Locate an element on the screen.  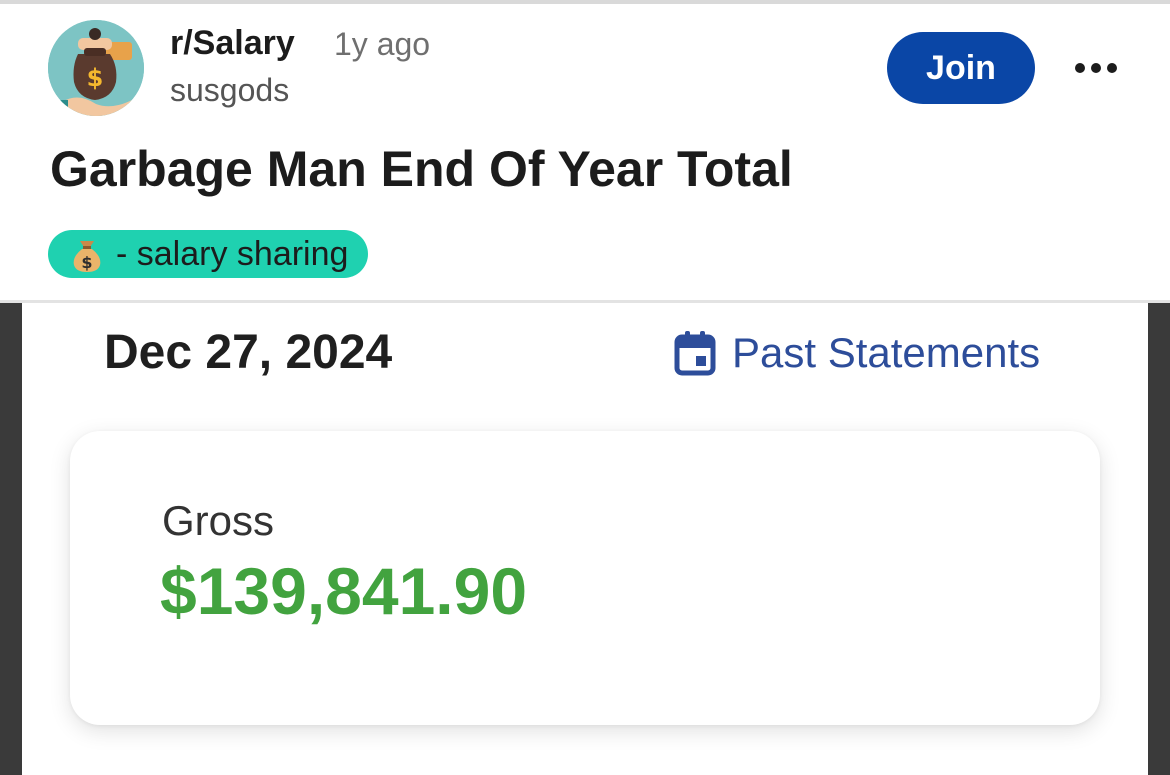
more-options-button is located at coordinates (1096, 68).